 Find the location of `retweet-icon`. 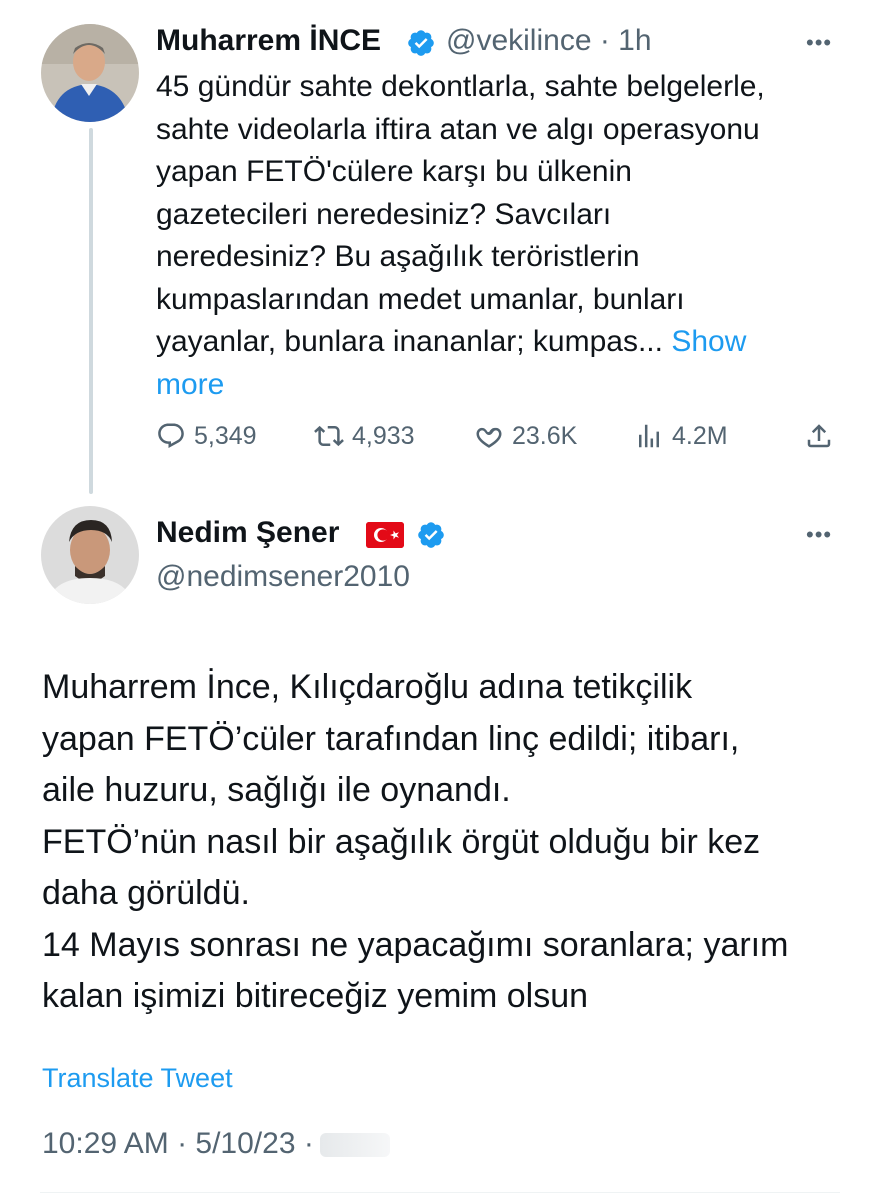

retweet-icon is located at coordinates (329, 436).